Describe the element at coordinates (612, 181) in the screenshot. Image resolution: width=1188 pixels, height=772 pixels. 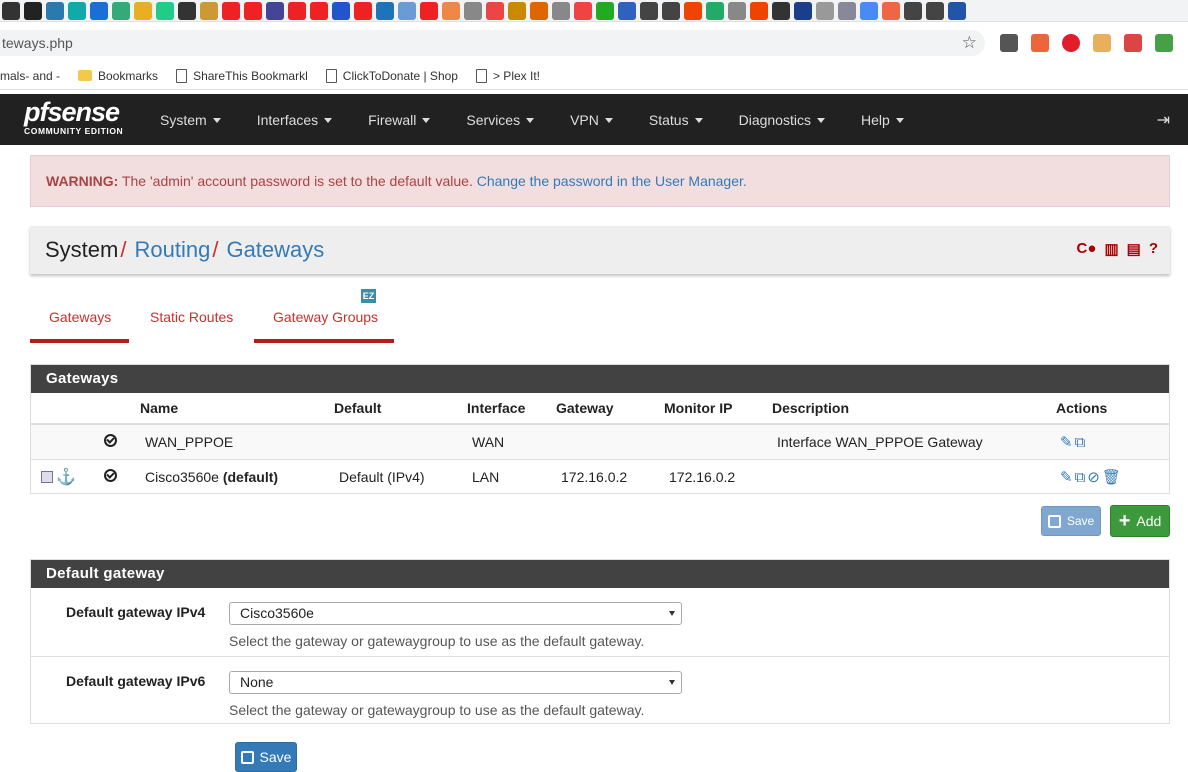
I see `change-password-link: Change the password in the User Manager.` at that location.